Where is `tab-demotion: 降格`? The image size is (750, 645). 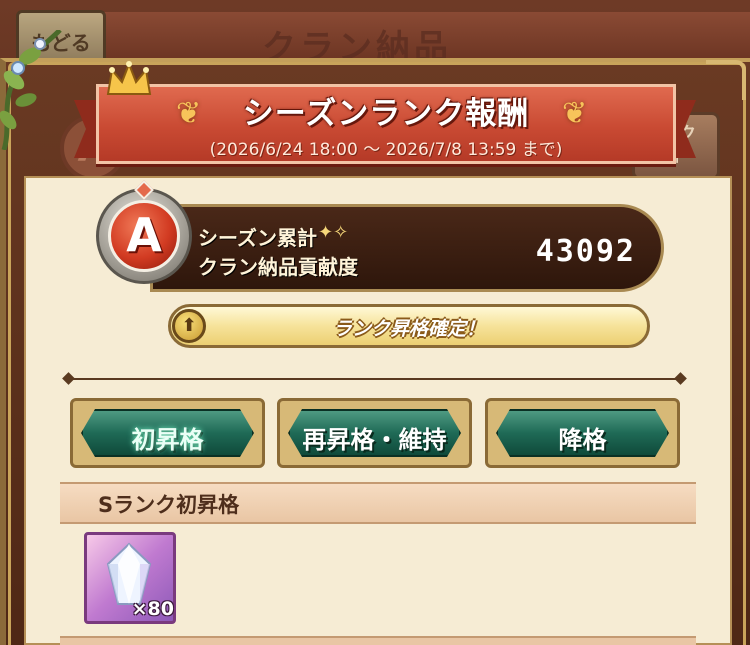
tab-demotion: 降格 is located at coordinates (582, 433).